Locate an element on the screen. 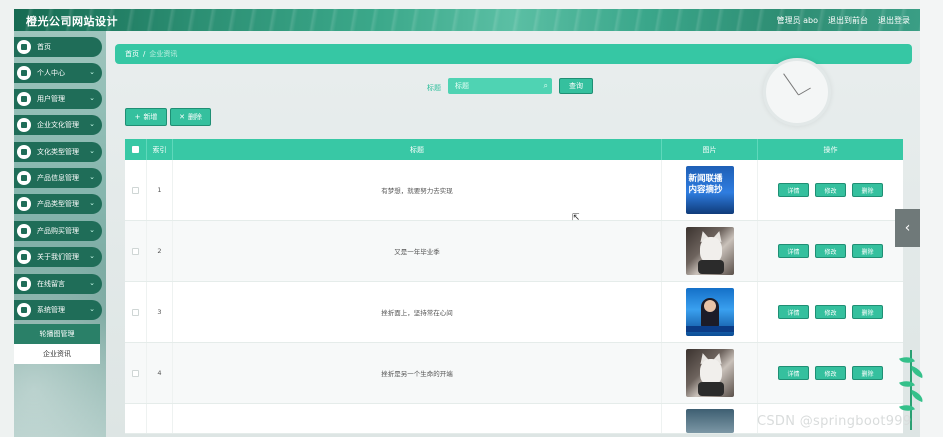  collapse-panel-button: ‹ is located at coordinates (907, 228).